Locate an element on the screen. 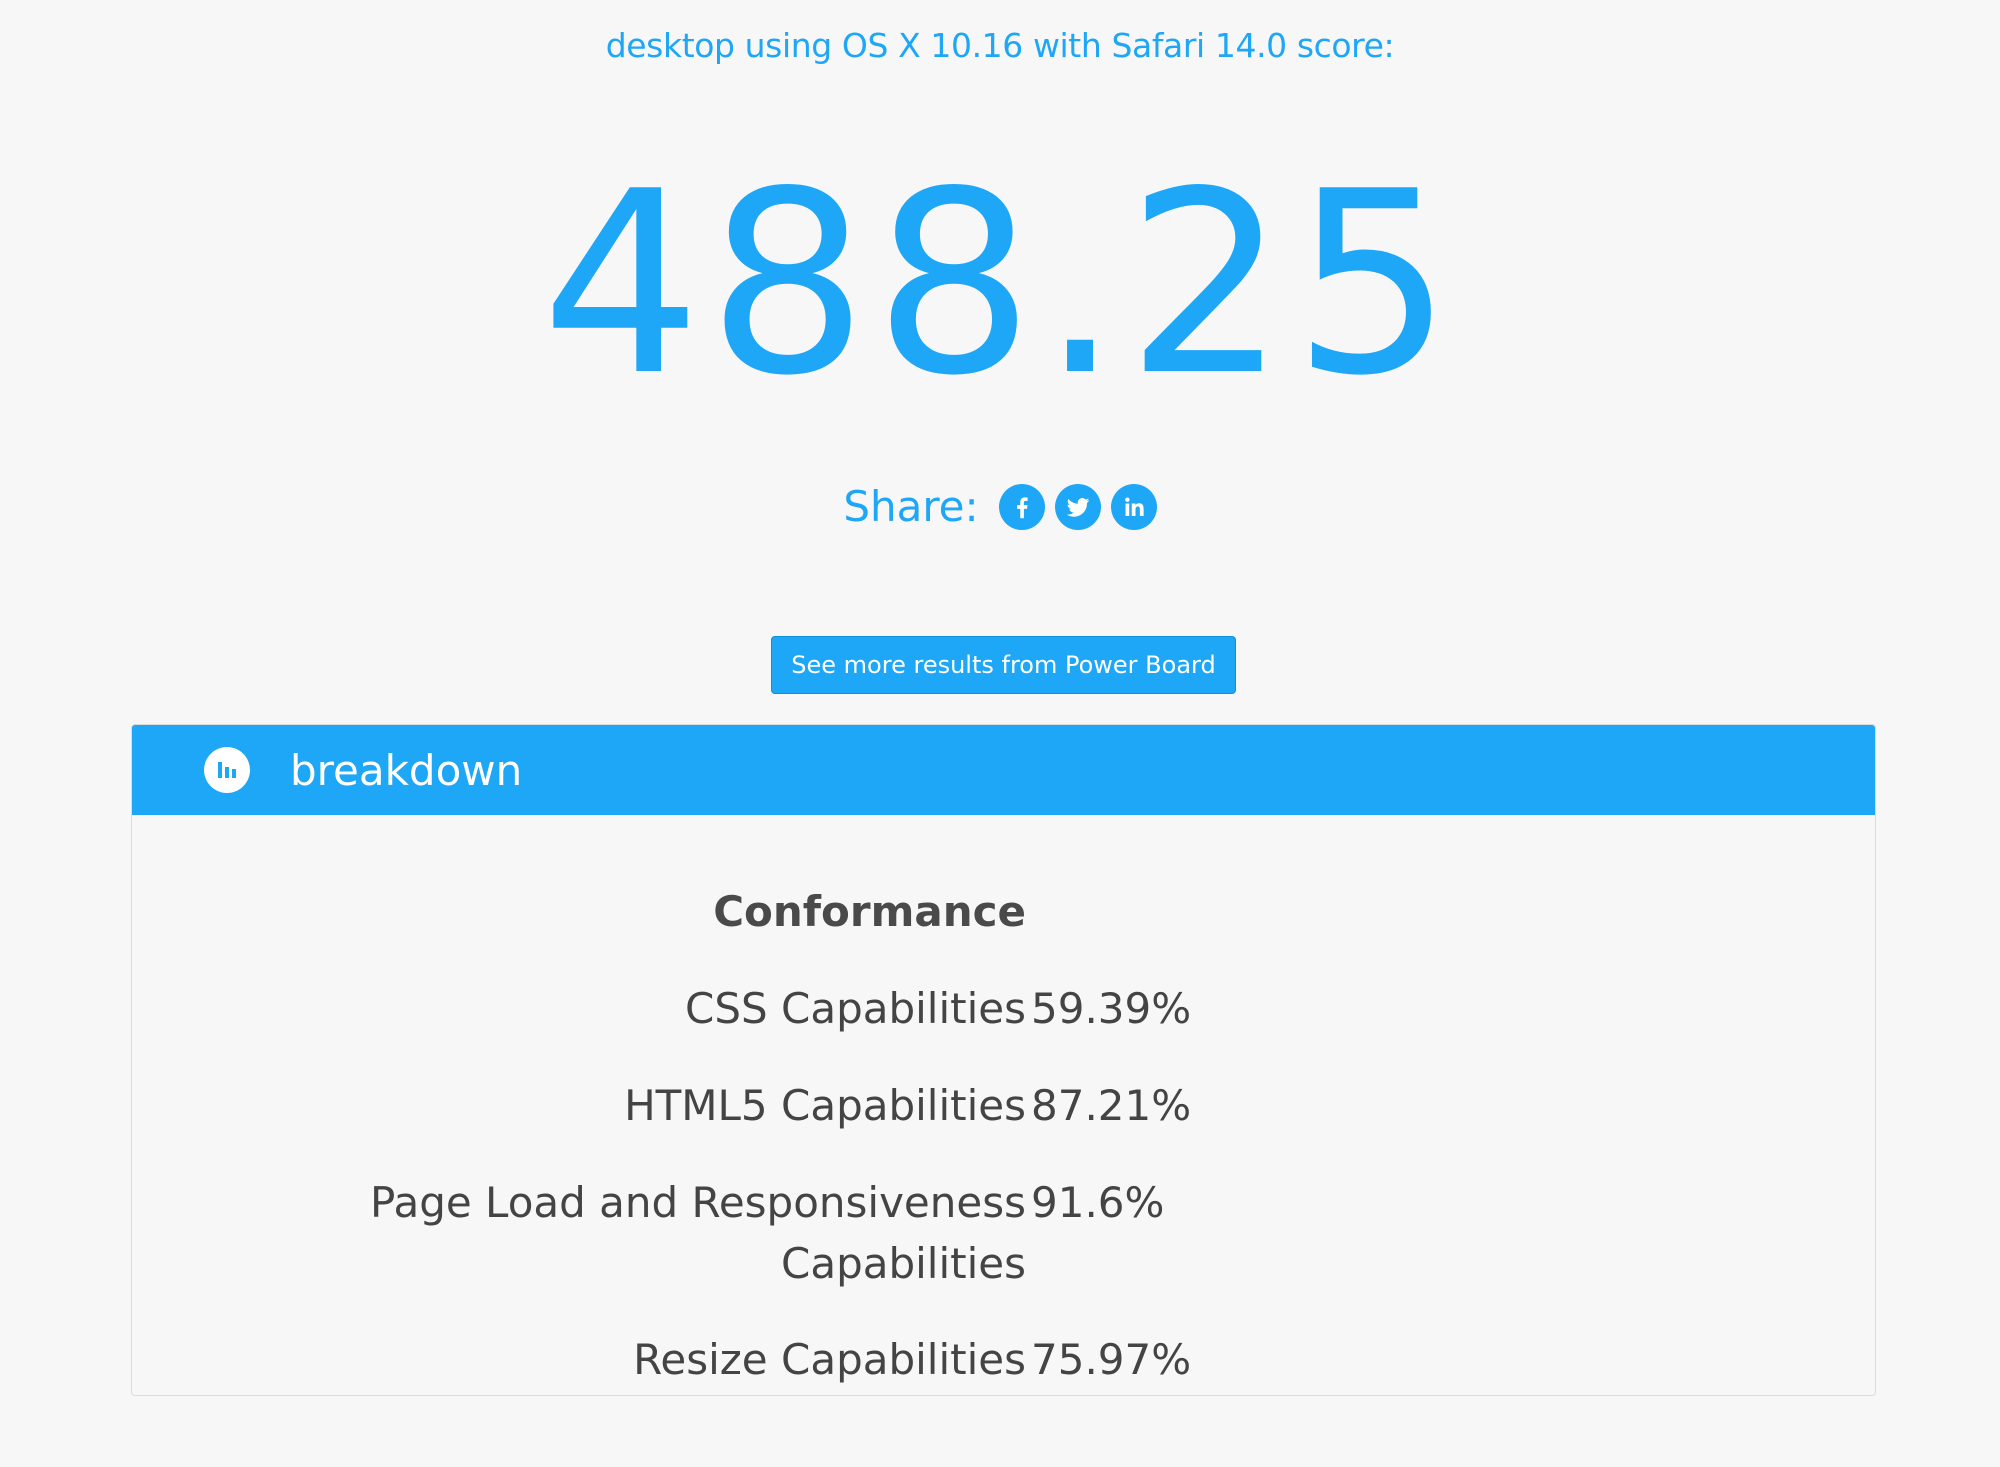 Image resolution: width=2000 pixels, height=1467 pixels. row-value: 91.6% is located at coordinates (1098, 1202).